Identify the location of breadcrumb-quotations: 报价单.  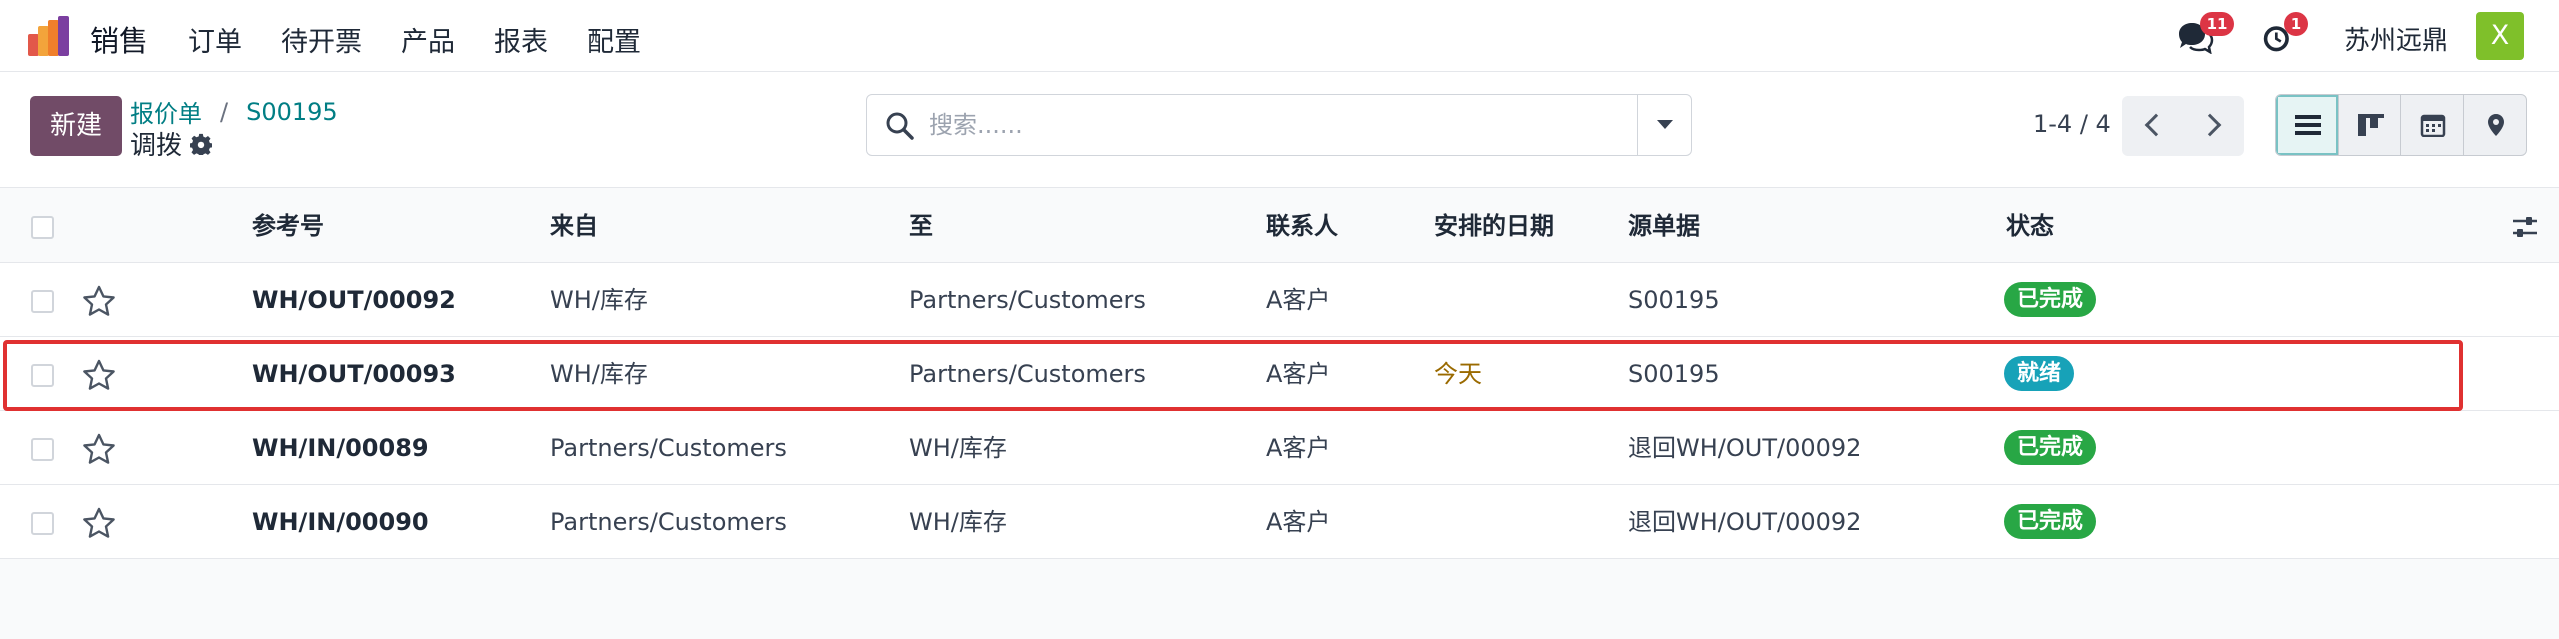
(166, 111).